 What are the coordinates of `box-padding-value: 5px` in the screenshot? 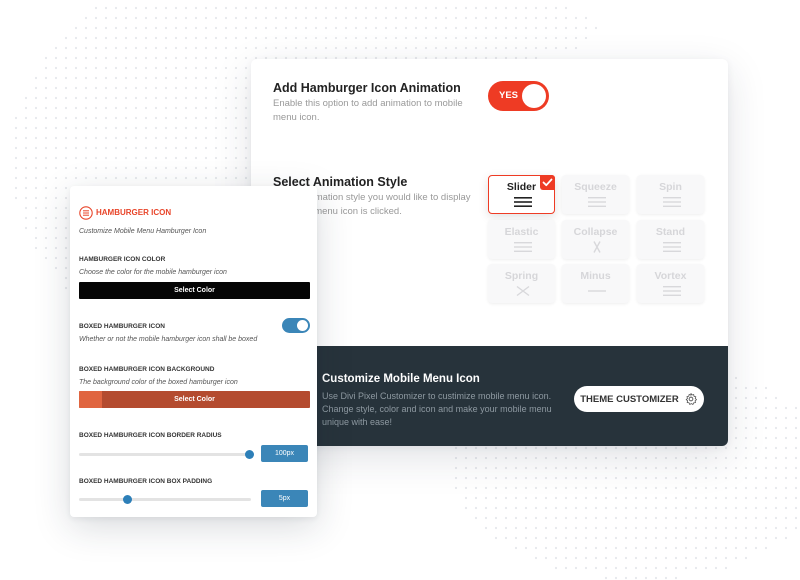 It's located at (284, 498).